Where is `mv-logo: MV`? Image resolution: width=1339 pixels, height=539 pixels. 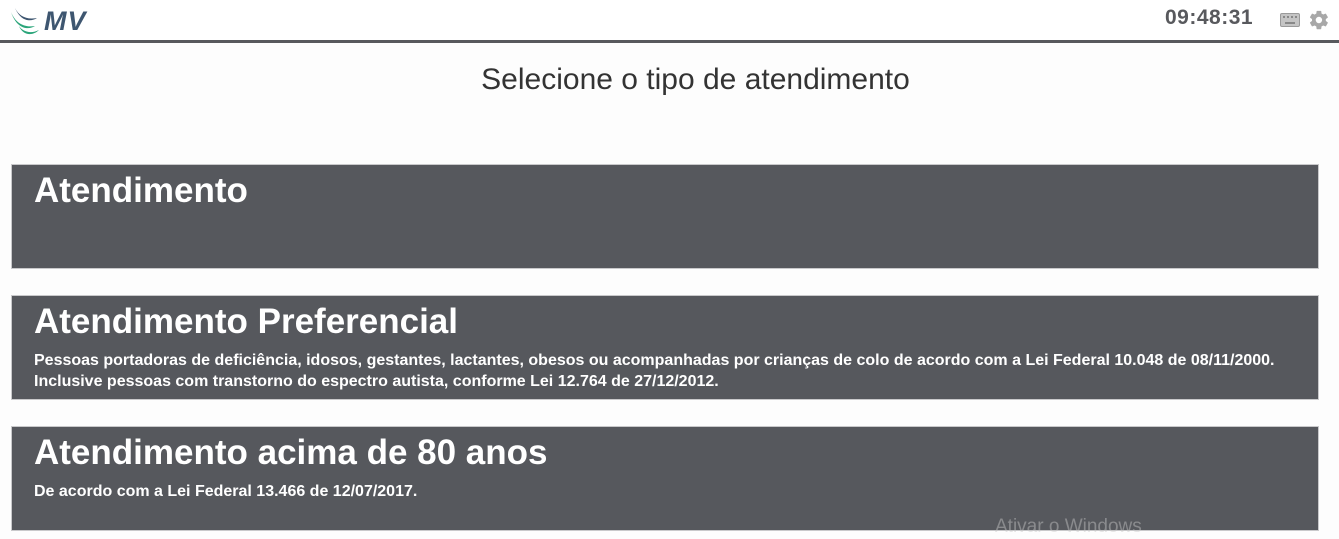
mv-logo: MV is located at coordinates (48, 21).